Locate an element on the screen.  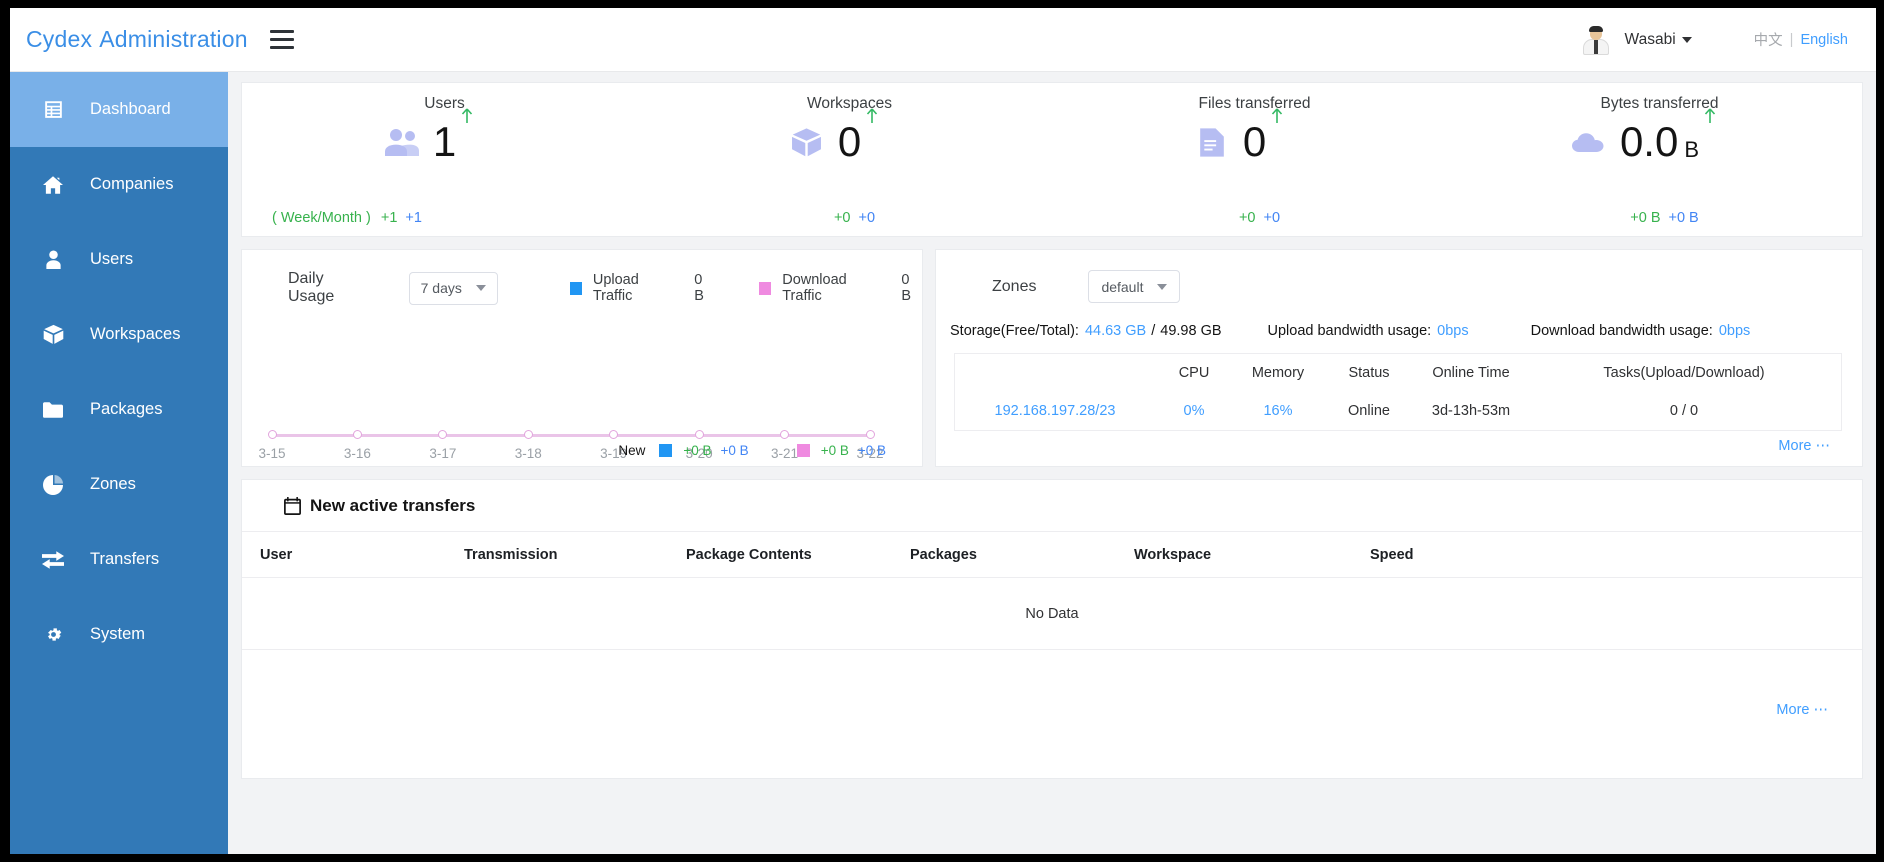
storage-label: Storage(Free/Total): is located at coordinates (1014, 331).